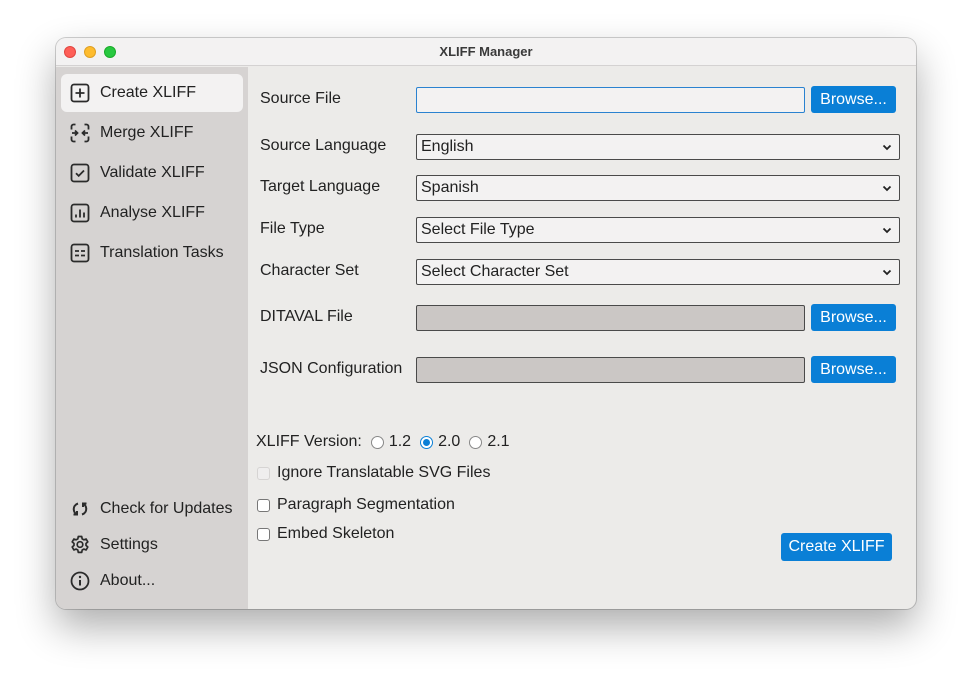  I want to click on sidebar-item-label: Validate XLIFF, so click(152, 172).